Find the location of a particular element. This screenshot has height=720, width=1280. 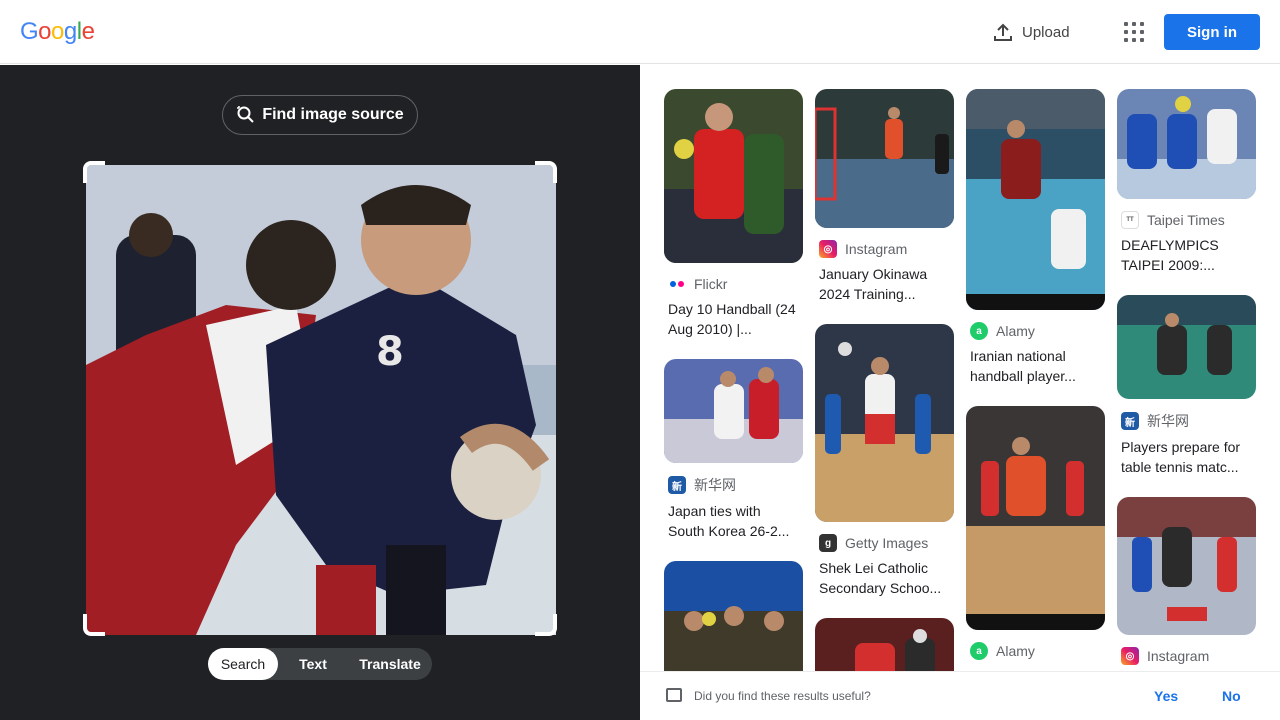

lens-mode-tabs: Search Text Translate is located at coordinates (320, 664).